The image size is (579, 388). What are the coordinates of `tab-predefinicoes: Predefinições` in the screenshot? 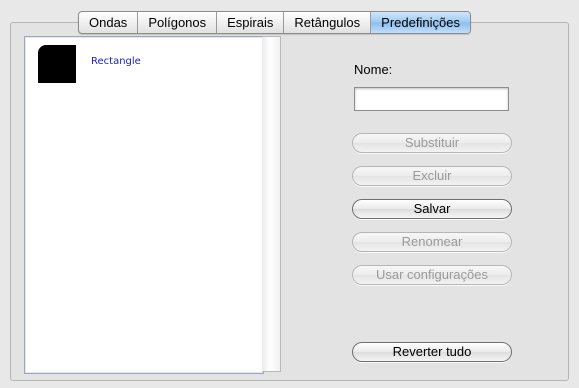 It's located at (420, 22).